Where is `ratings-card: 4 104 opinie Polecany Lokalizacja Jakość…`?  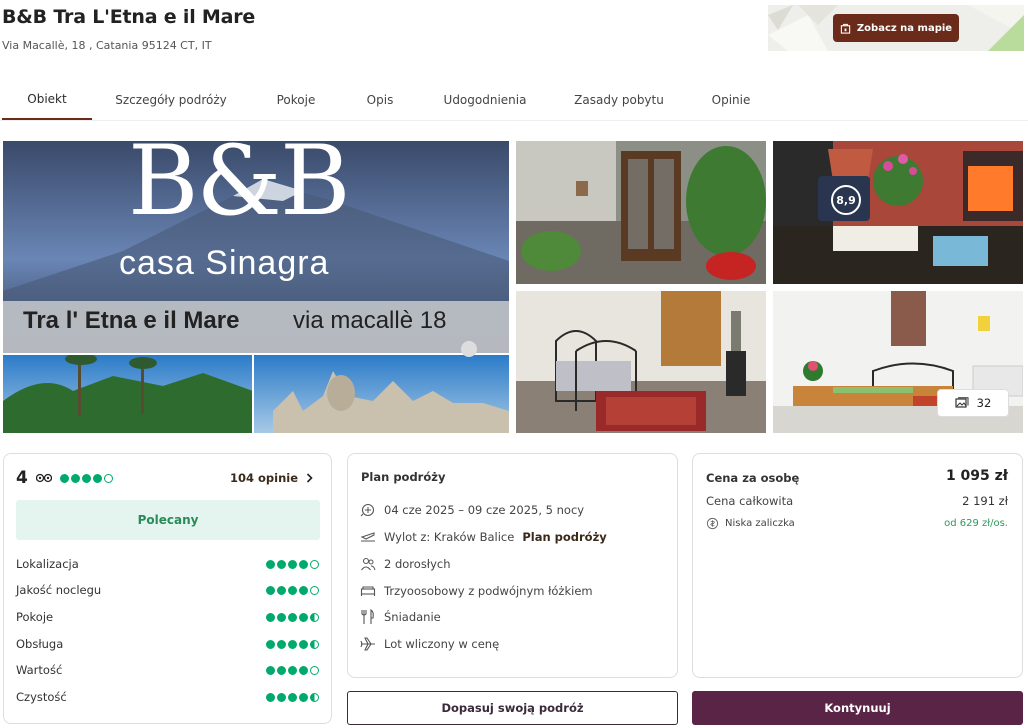 ratings-card: 4 104 opinie Polecany Lokalizacja Jakość… is located at coordinates (167, 588).